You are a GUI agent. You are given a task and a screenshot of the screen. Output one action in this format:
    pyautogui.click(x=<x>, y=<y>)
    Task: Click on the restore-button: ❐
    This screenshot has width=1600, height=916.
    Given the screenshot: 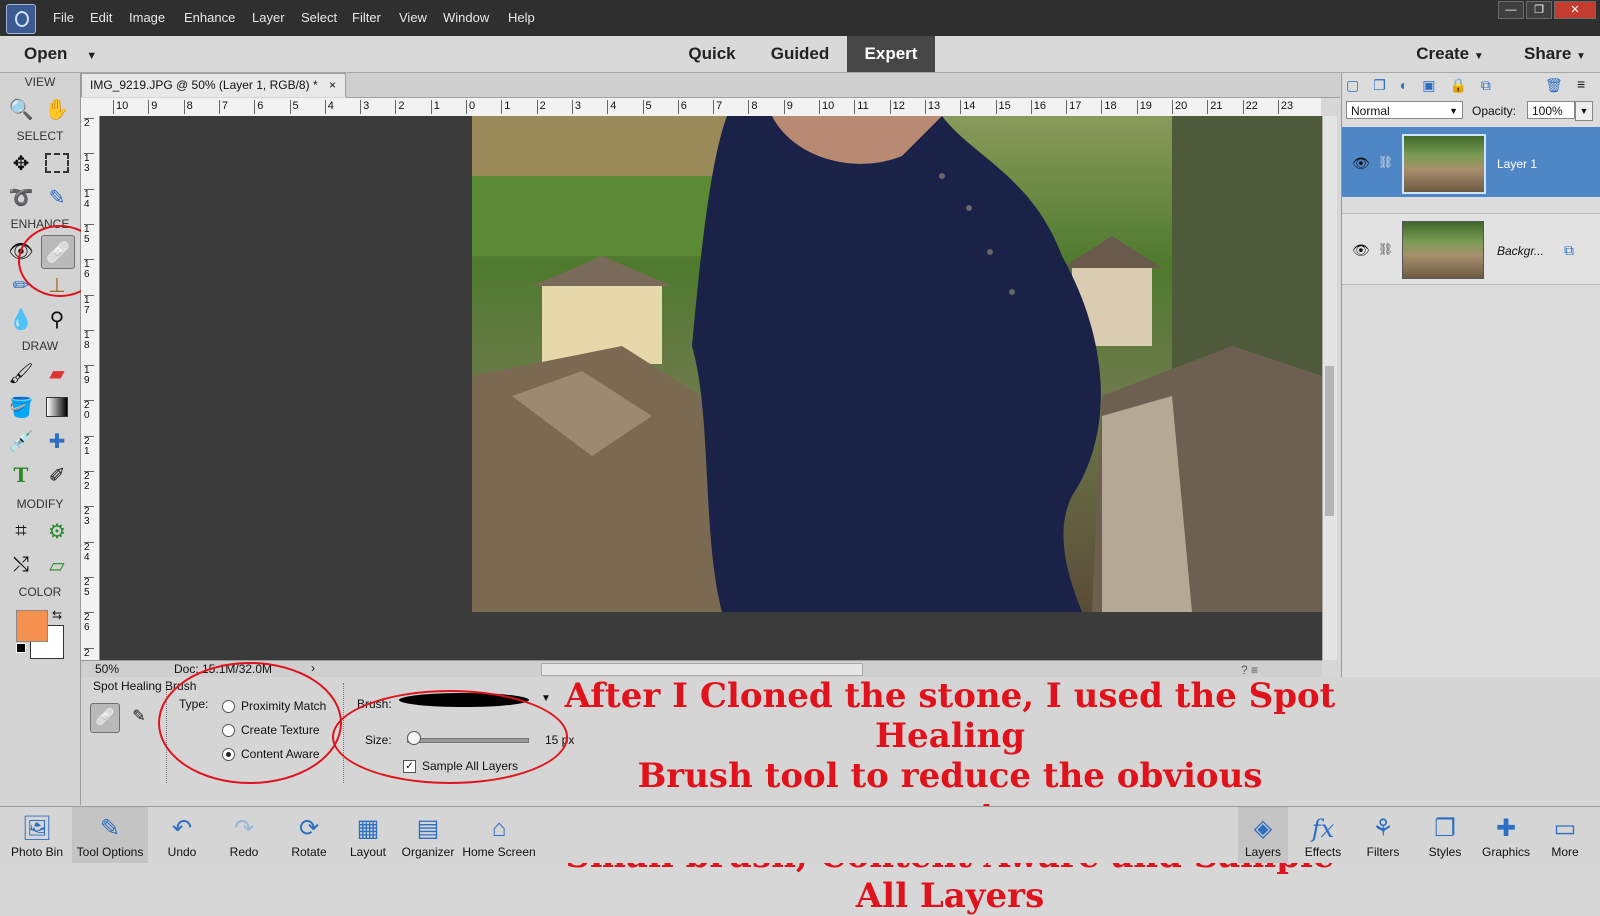 What is the action you would take?
    pyautogui.click(x=1539, y=10)
    